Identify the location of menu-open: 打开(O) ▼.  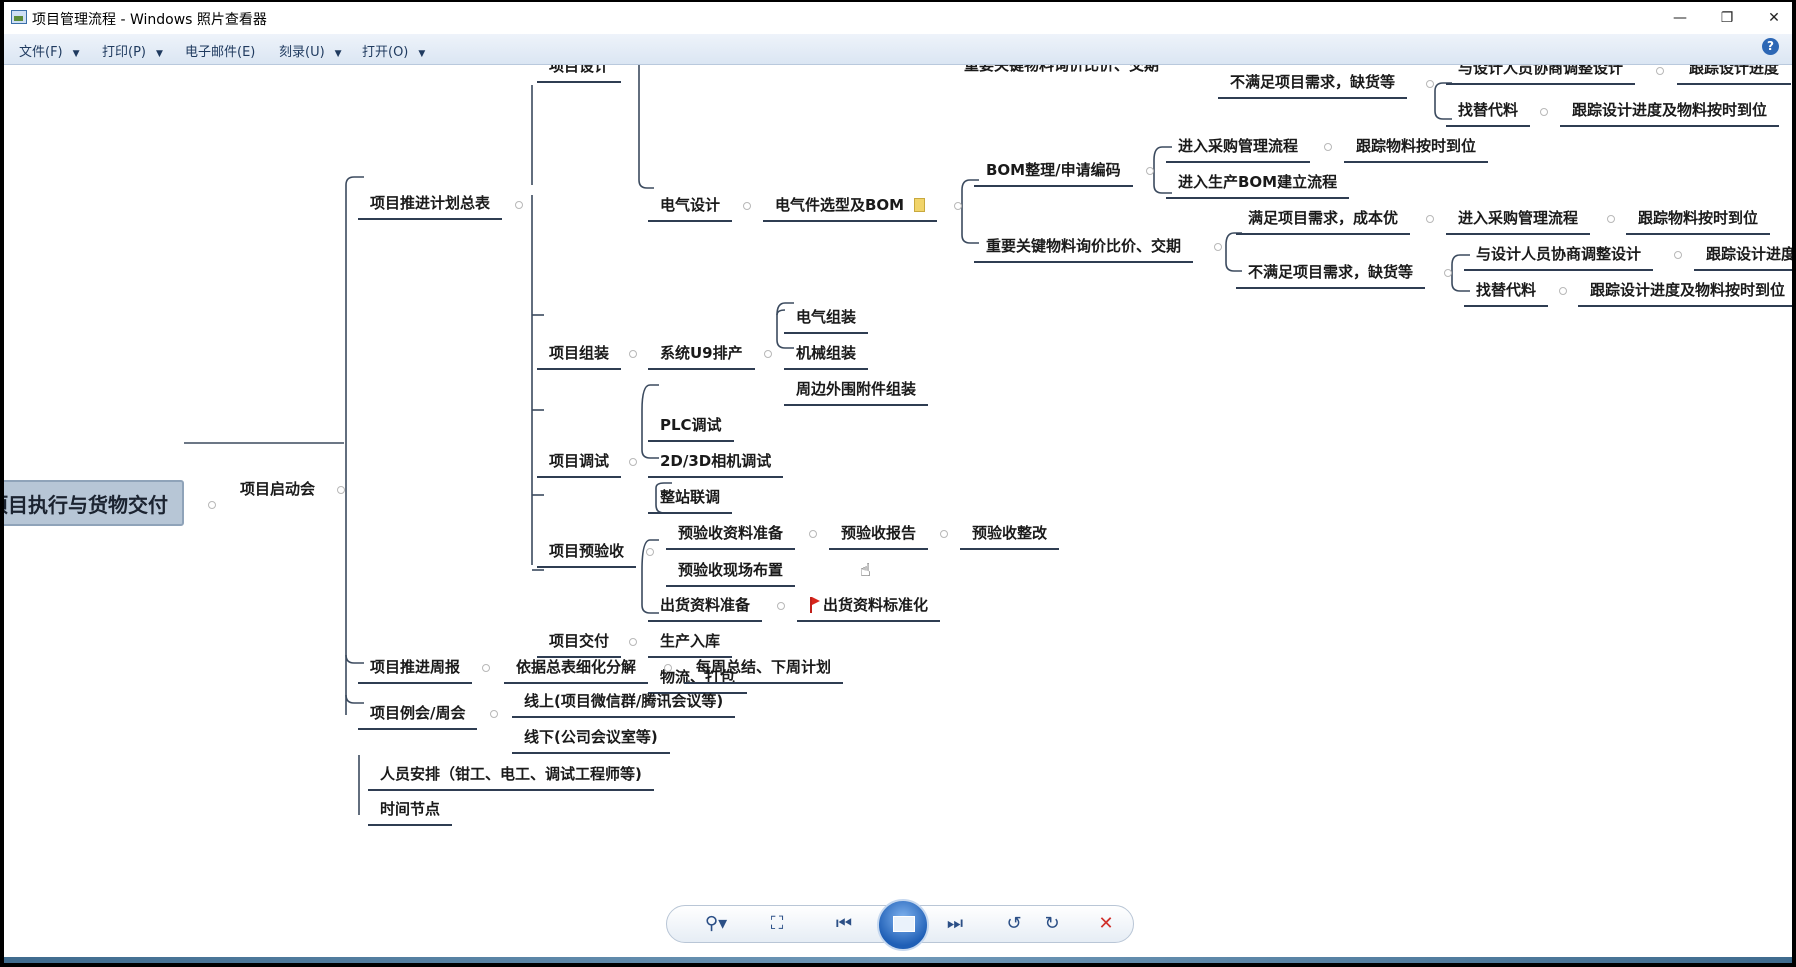
(393, 50).